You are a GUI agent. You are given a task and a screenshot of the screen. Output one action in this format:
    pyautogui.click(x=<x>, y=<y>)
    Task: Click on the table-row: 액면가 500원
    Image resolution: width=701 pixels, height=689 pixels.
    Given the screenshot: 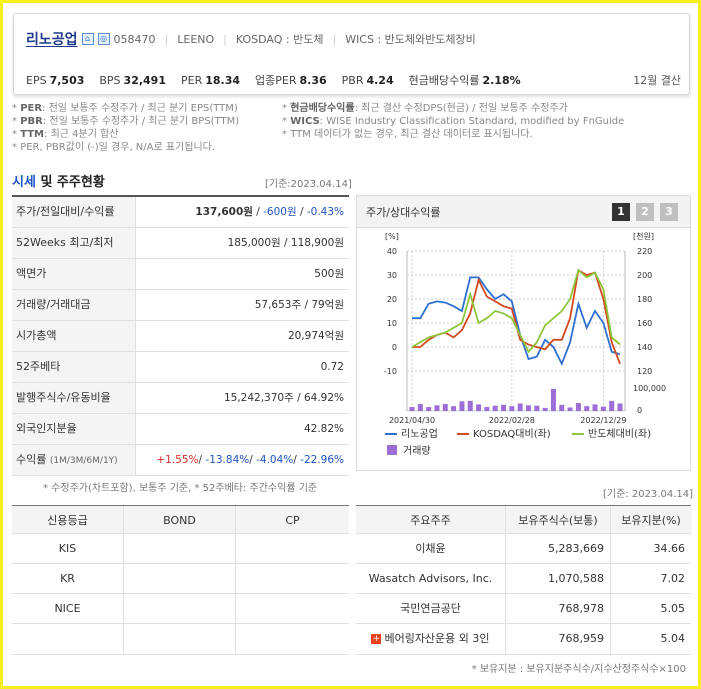 What is the action you would take?
    pyautogui.click(x=180, y=274)
    